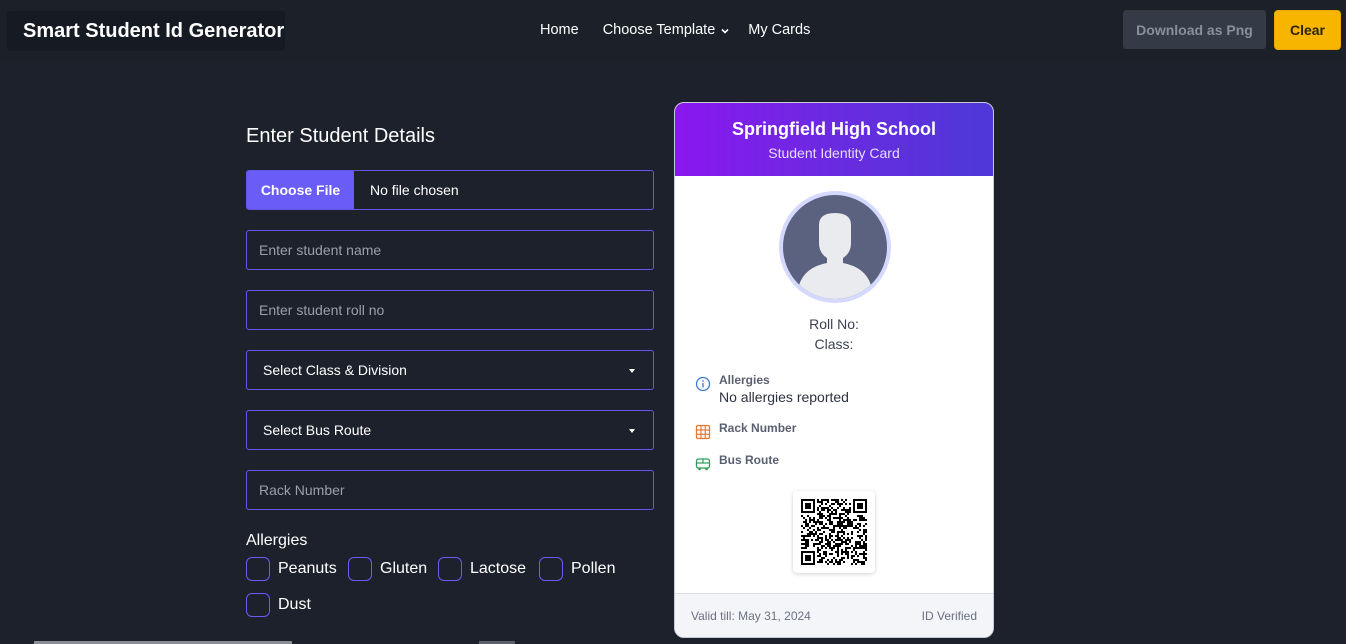  What do you see at coordinates (749, 460) in the screenshot?
I see `bus-route-title: Bus Route` at bounding box center [749, 460].